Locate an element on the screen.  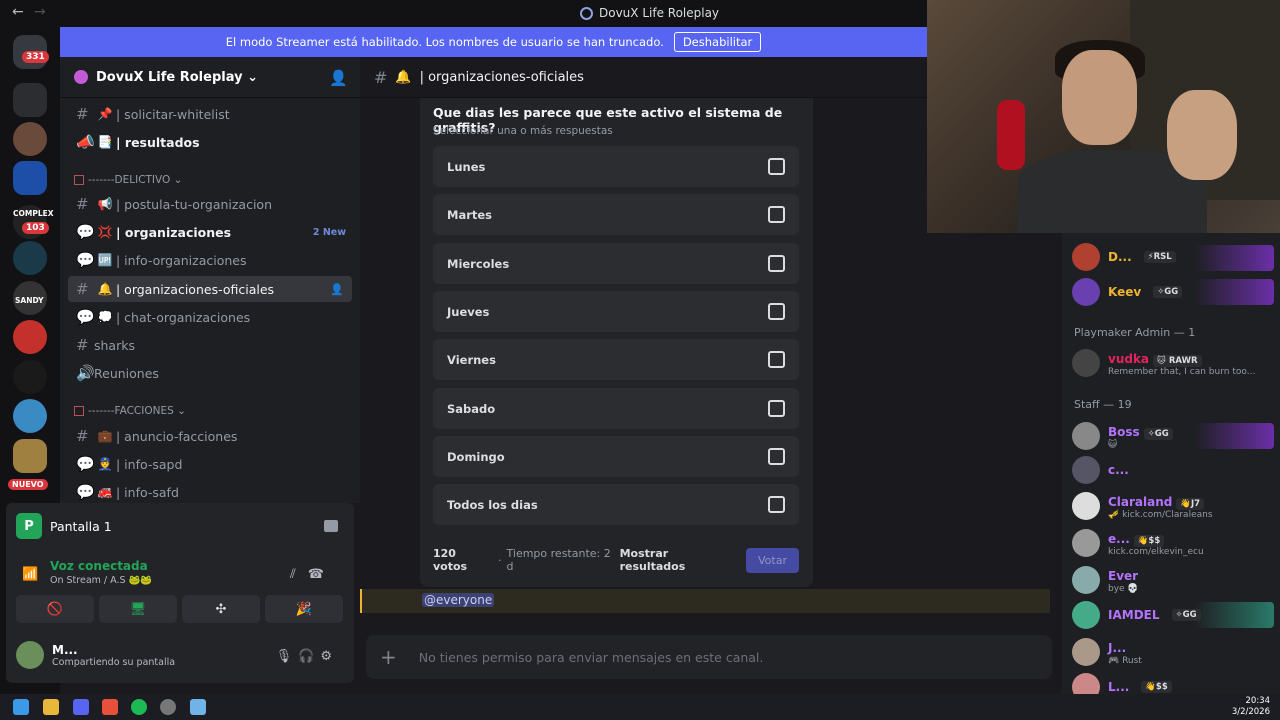
poll-option: Jueves is located at coordinates (616, 311).